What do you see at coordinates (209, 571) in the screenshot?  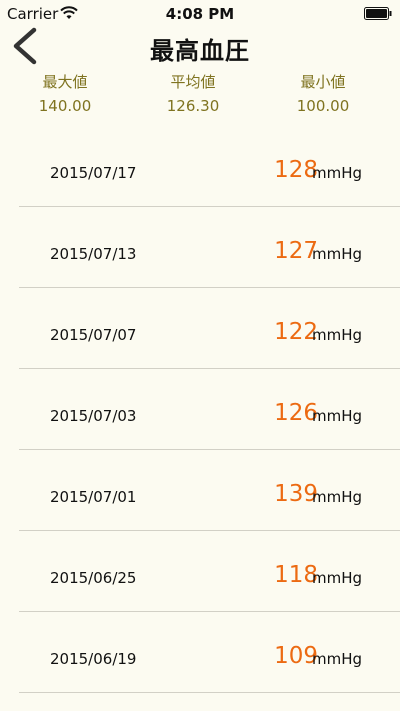 I see `table-row: 2015/06/25 118 mmHg` at bounding box center [209, 571].